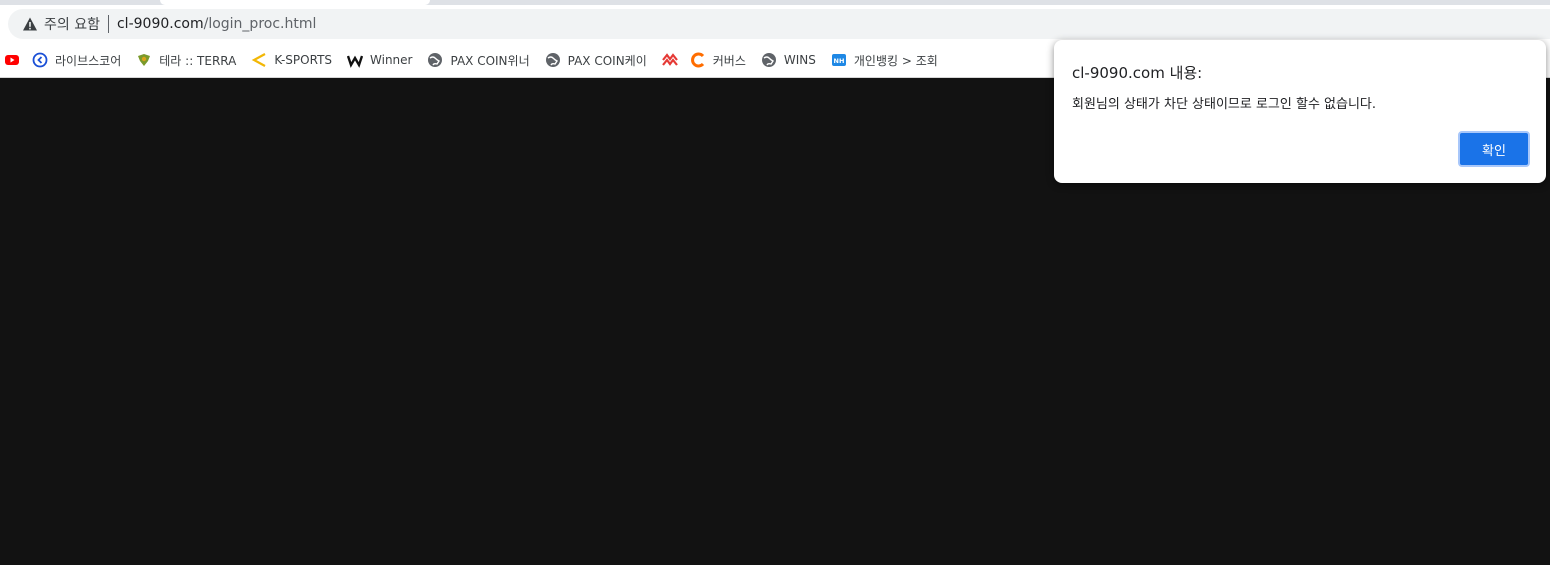 The image size is (1550, 565). I want to click on url-host: cl-9090.com, so click(160, 24).